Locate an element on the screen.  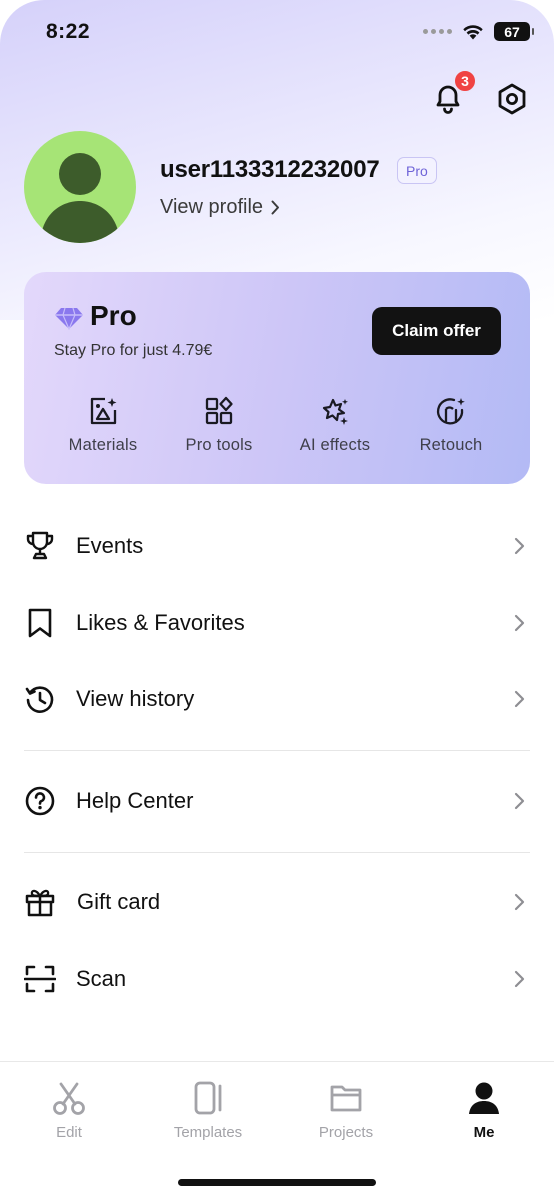
menu-label: Likes & Favorites is located at coordinates (160, 622).